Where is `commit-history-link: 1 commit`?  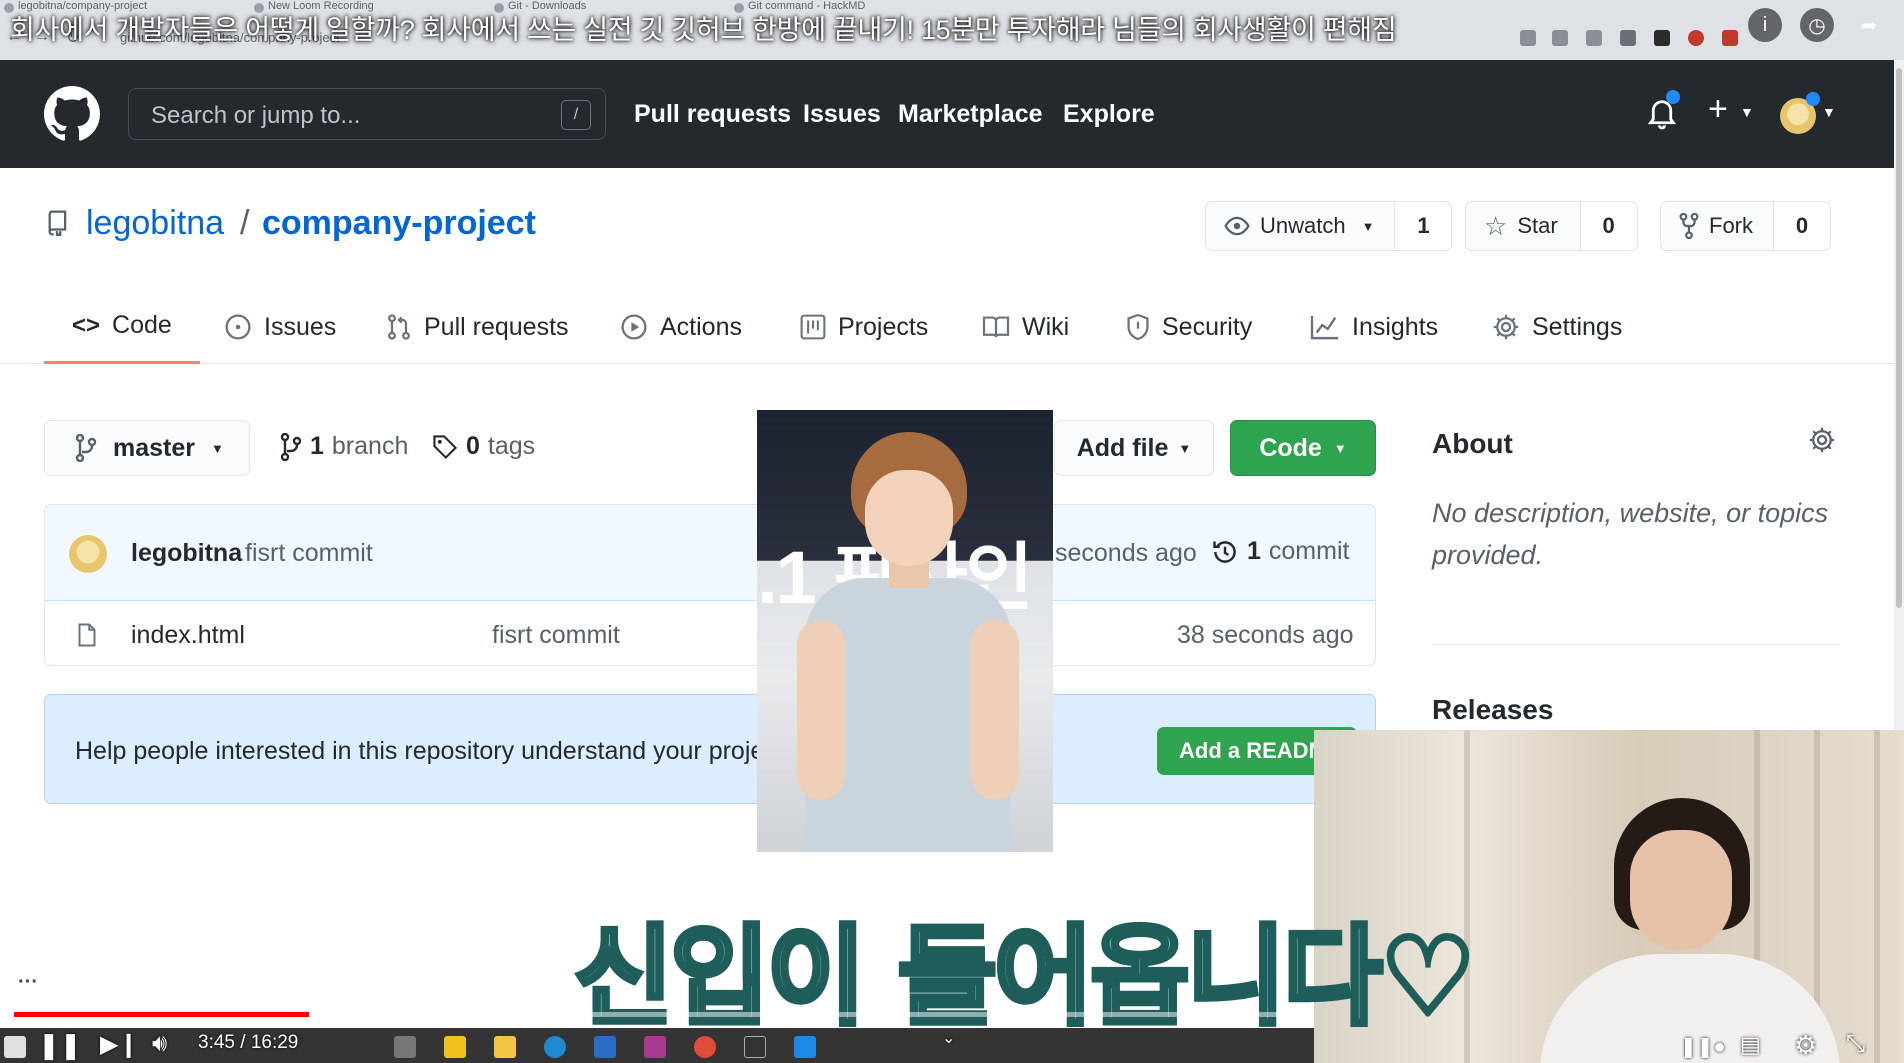
commit-history-link: 1 commit is located at coordinates (1280, 551).